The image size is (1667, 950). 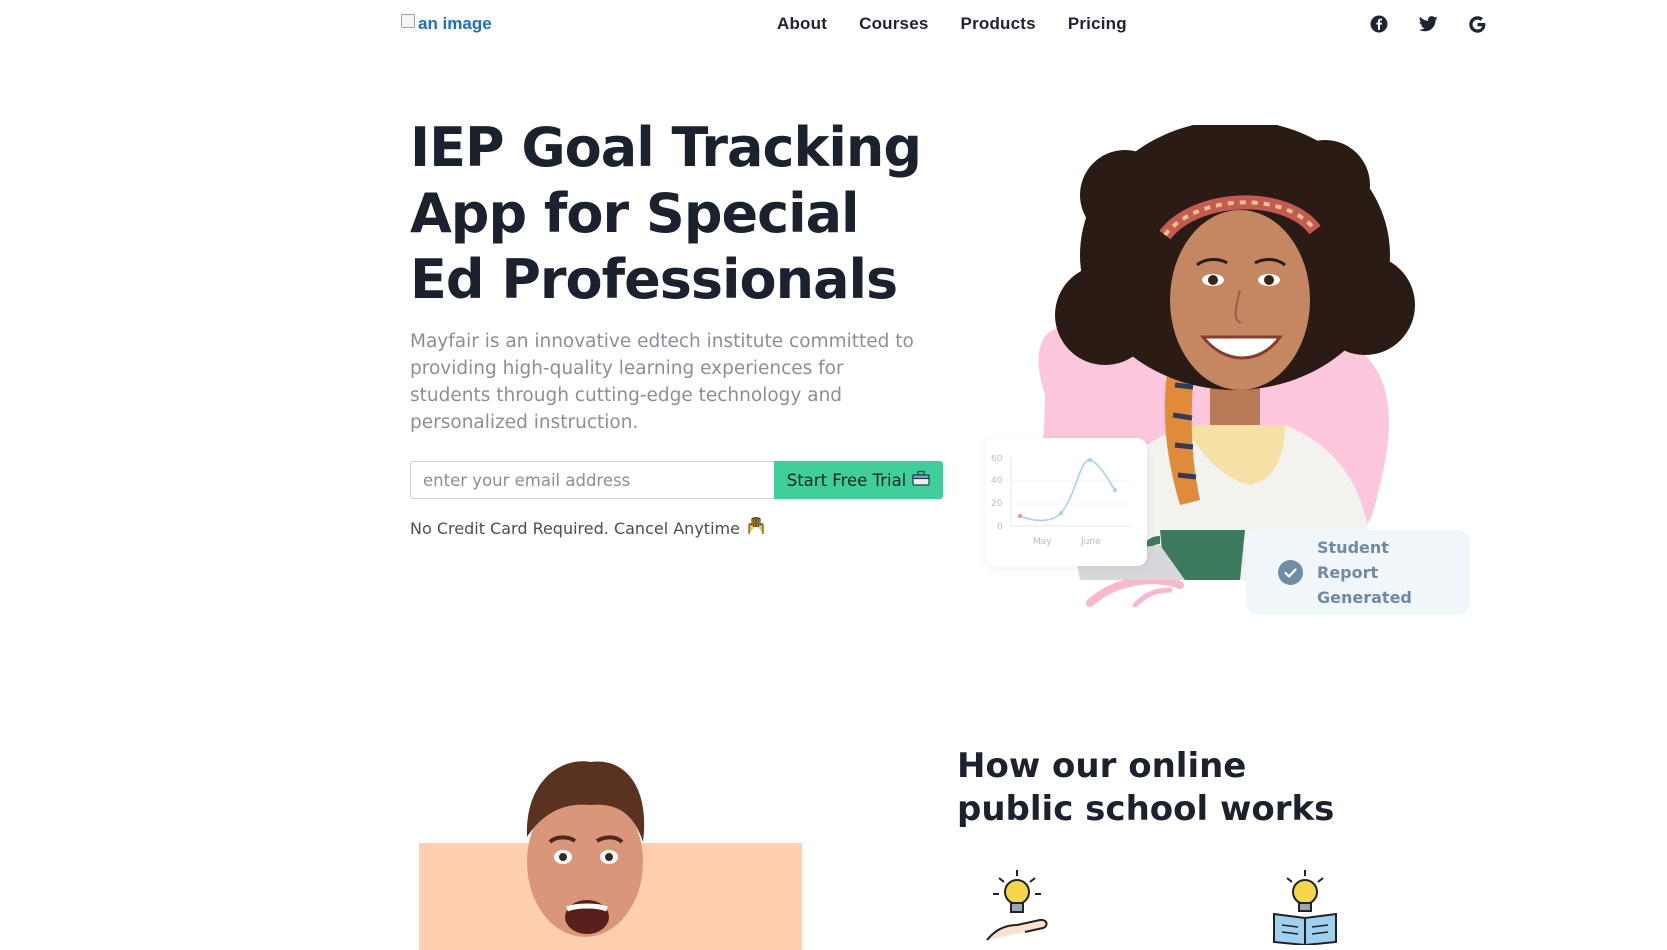 What do you see at coordinates (1000, 527) in the screenshot?
I see `chart-ytick-0: 0` at bounding box center [1000, 527].